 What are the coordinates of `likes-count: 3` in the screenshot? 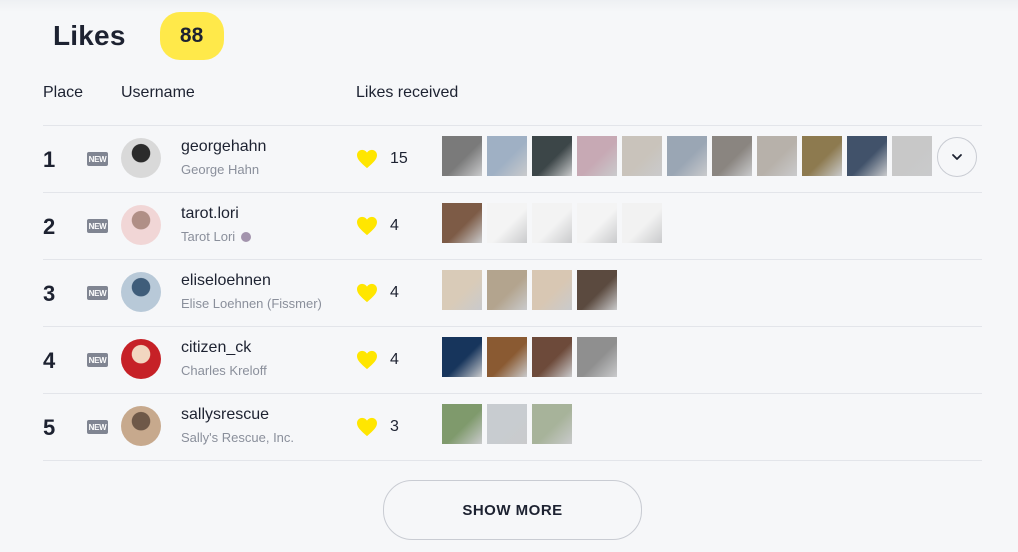 It's located at (394, 426).